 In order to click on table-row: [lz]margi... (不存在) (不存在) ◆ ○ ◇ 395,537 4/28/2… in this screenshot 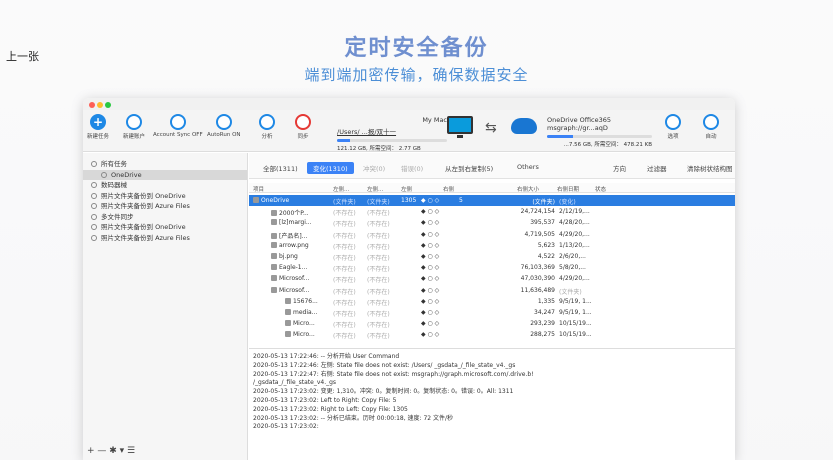, I will do `click(492, 222)`.